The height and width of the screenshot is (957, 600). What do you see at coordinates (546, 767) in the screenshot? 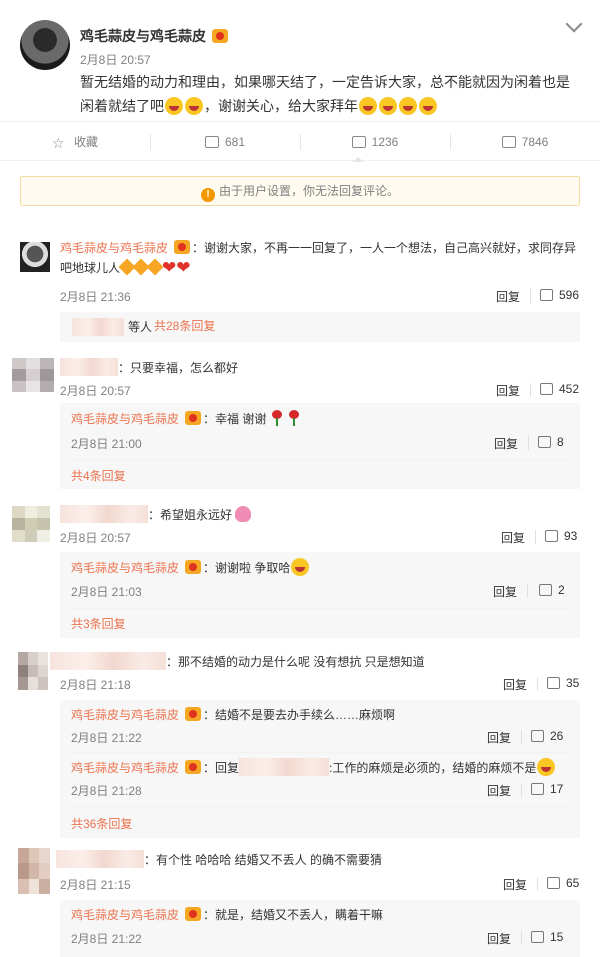
I see `sweat-emoji-icon` at bounding box center [546, 767].